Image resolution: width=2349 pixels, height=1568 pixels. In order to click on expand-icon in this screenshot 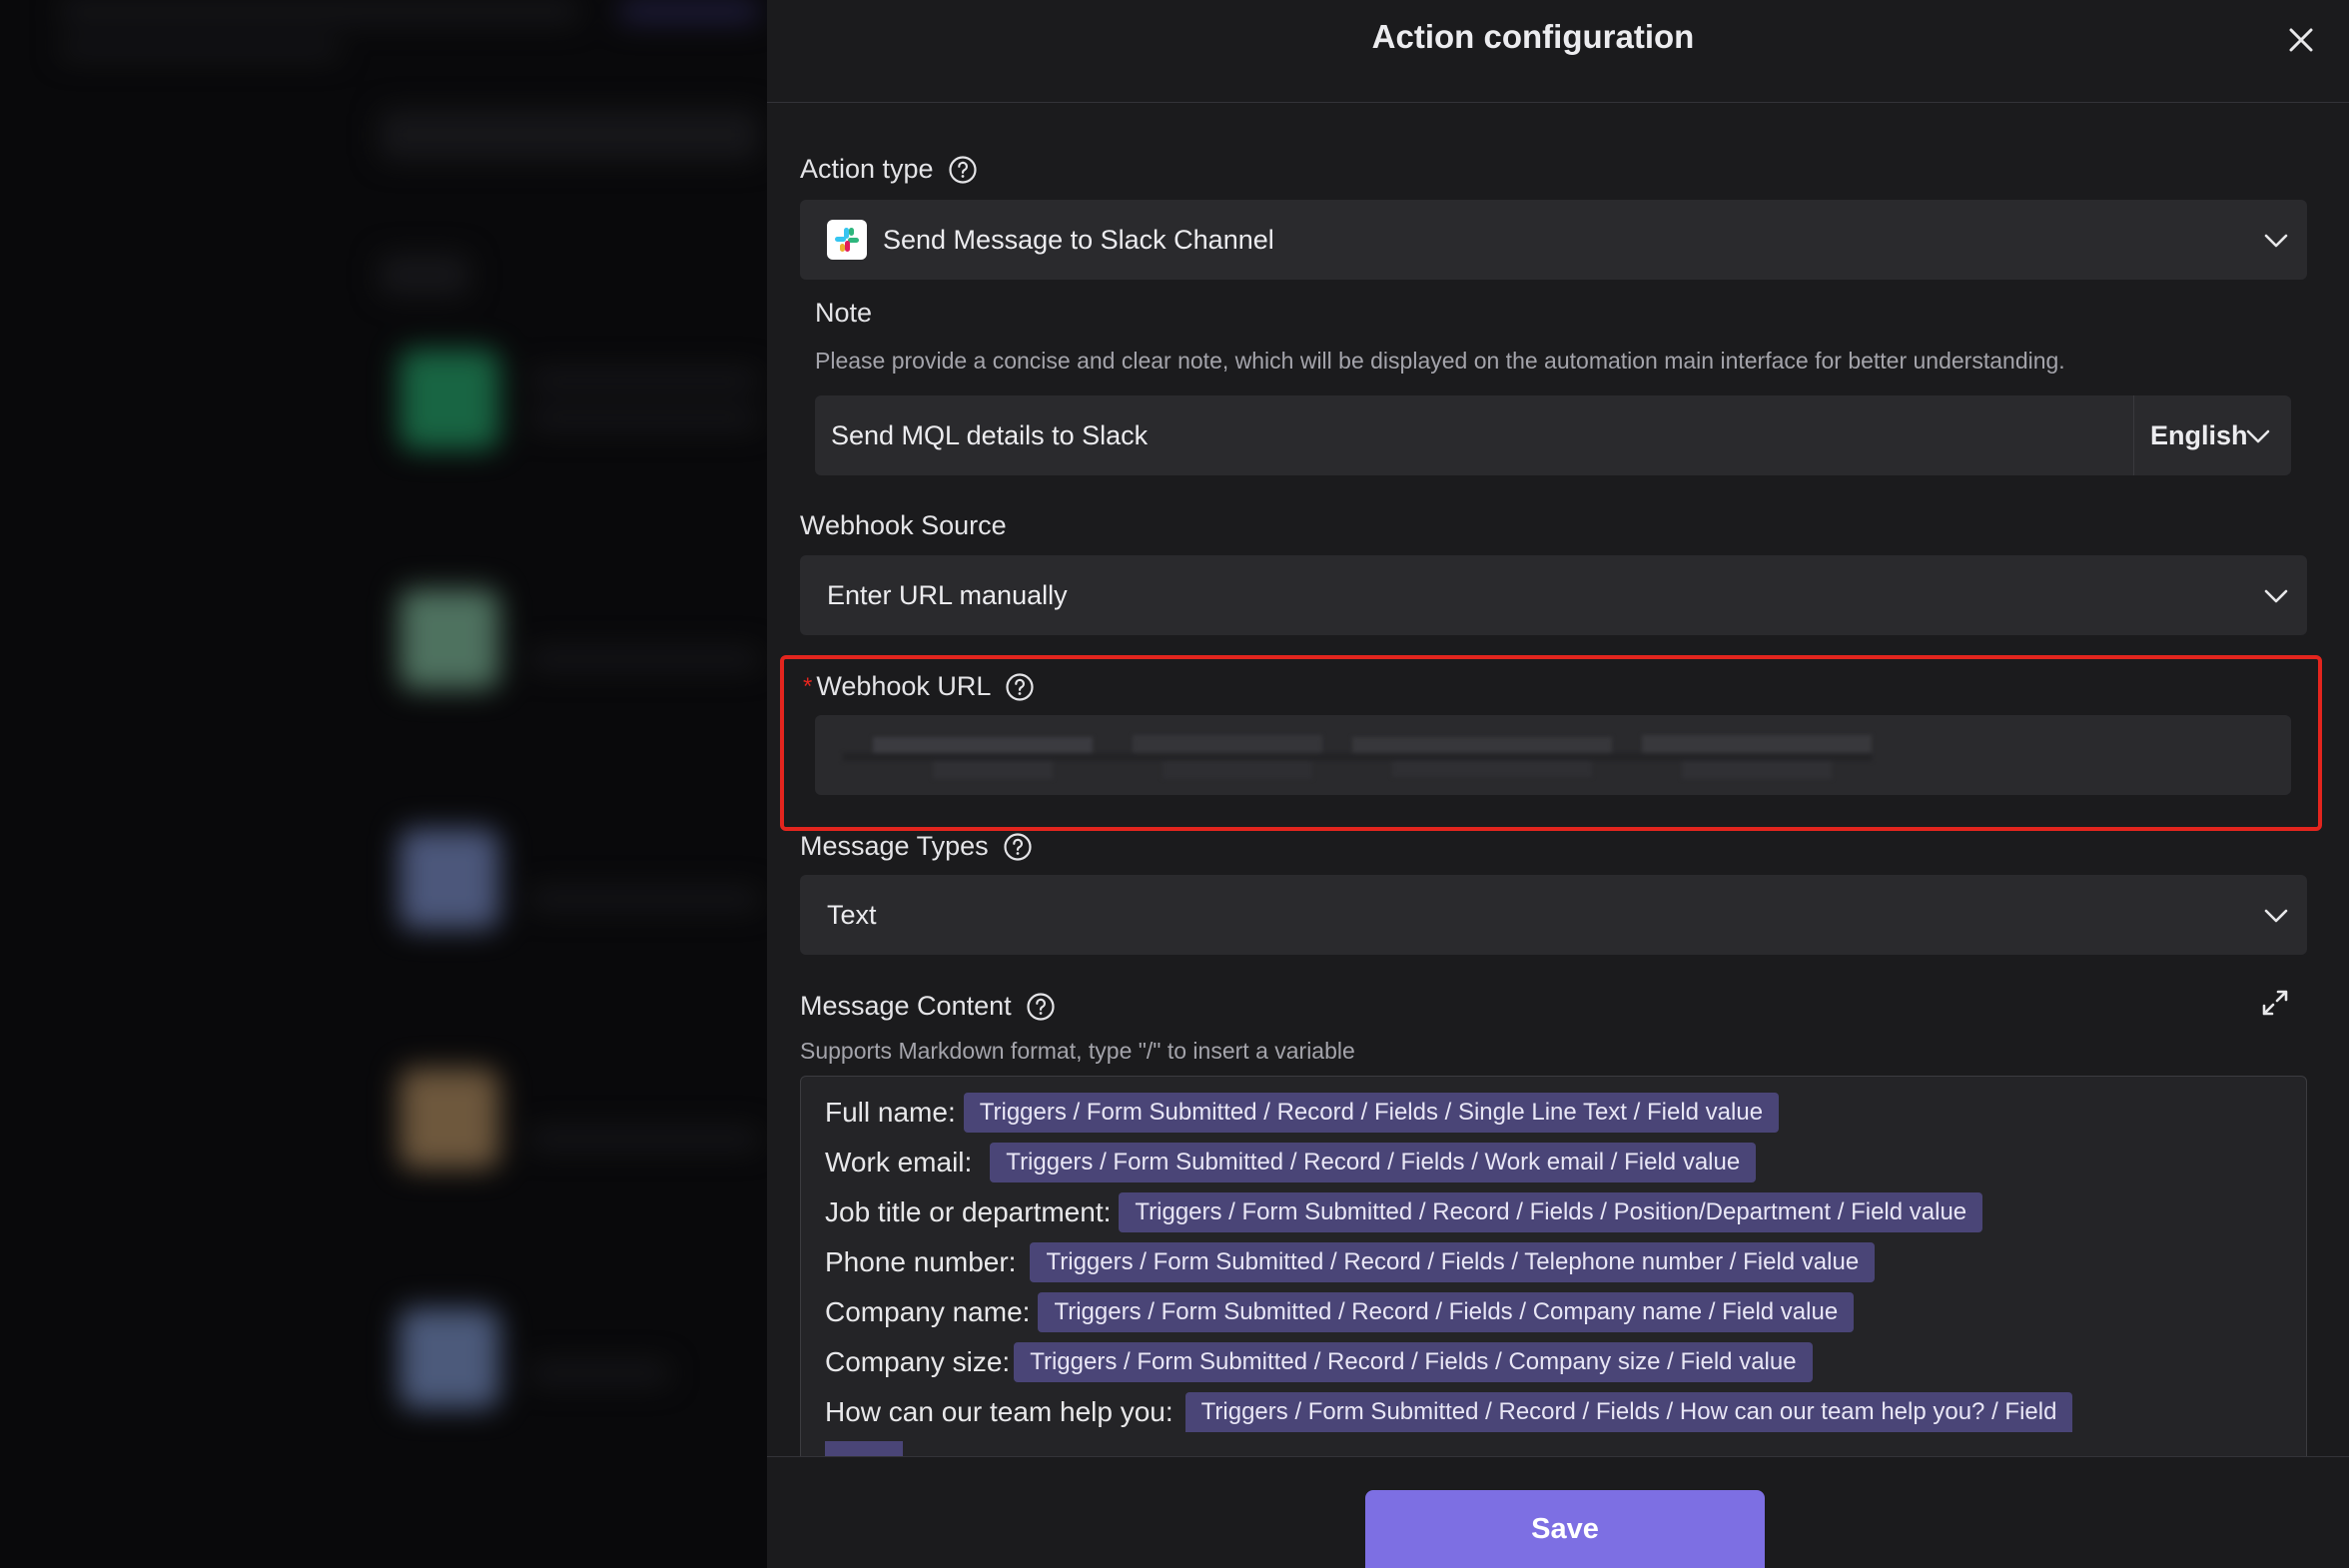, I will do `click(2275, 1003)`.